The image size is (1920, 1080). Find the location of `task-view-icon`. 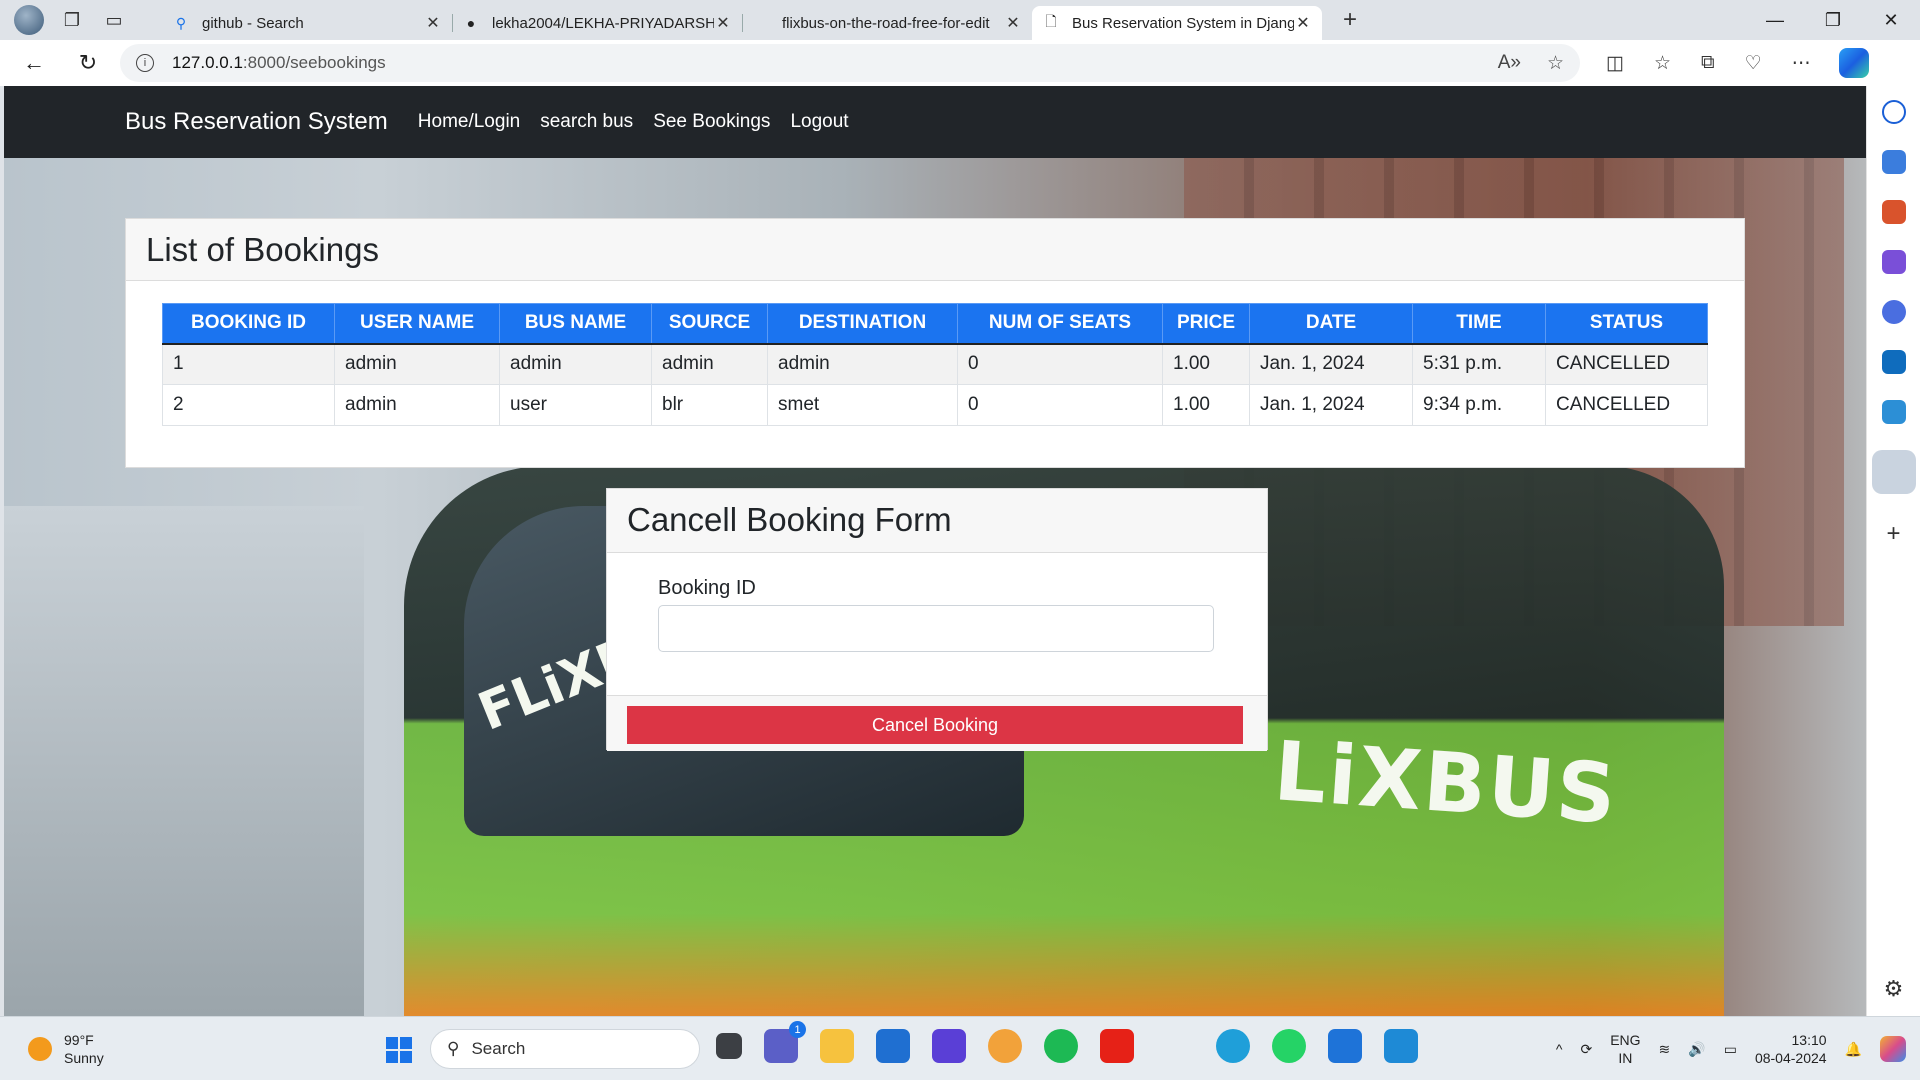

task-view-icon is located at coordinates (729, 1046).